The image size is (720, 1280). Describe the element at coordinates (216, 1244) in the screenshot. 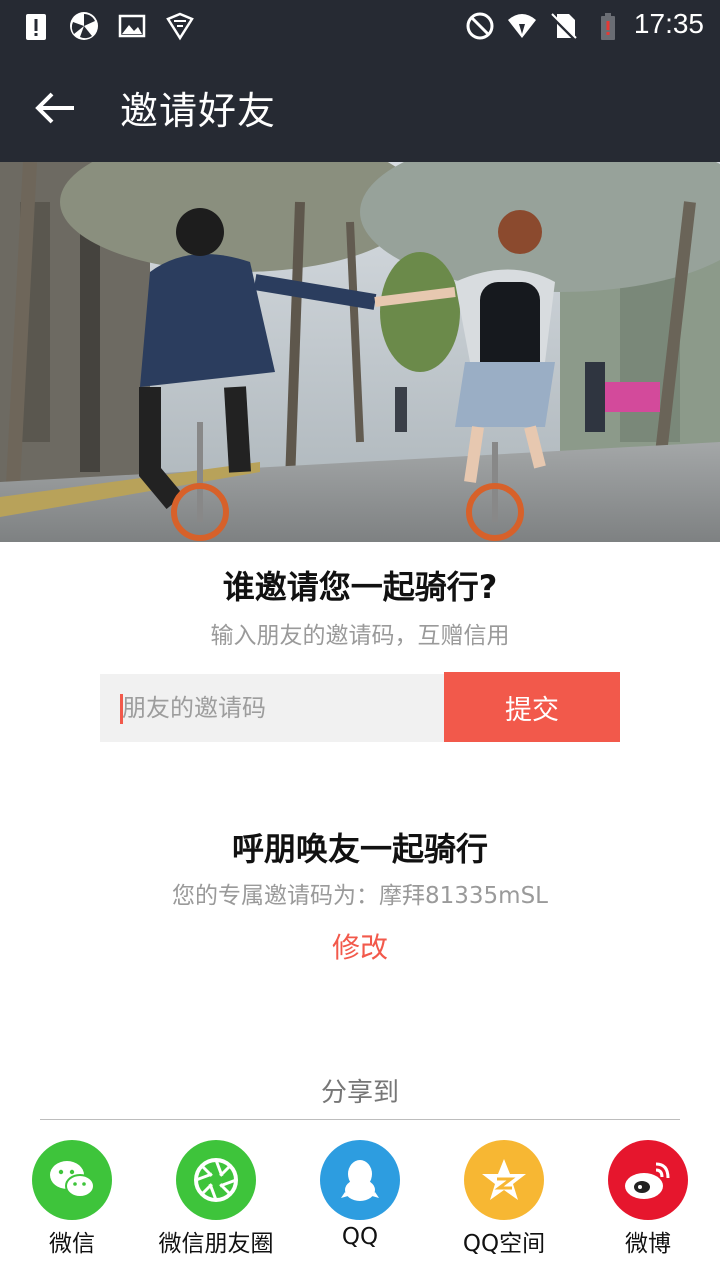

I see `share-moments-label: 微信朋友圈` at that location.